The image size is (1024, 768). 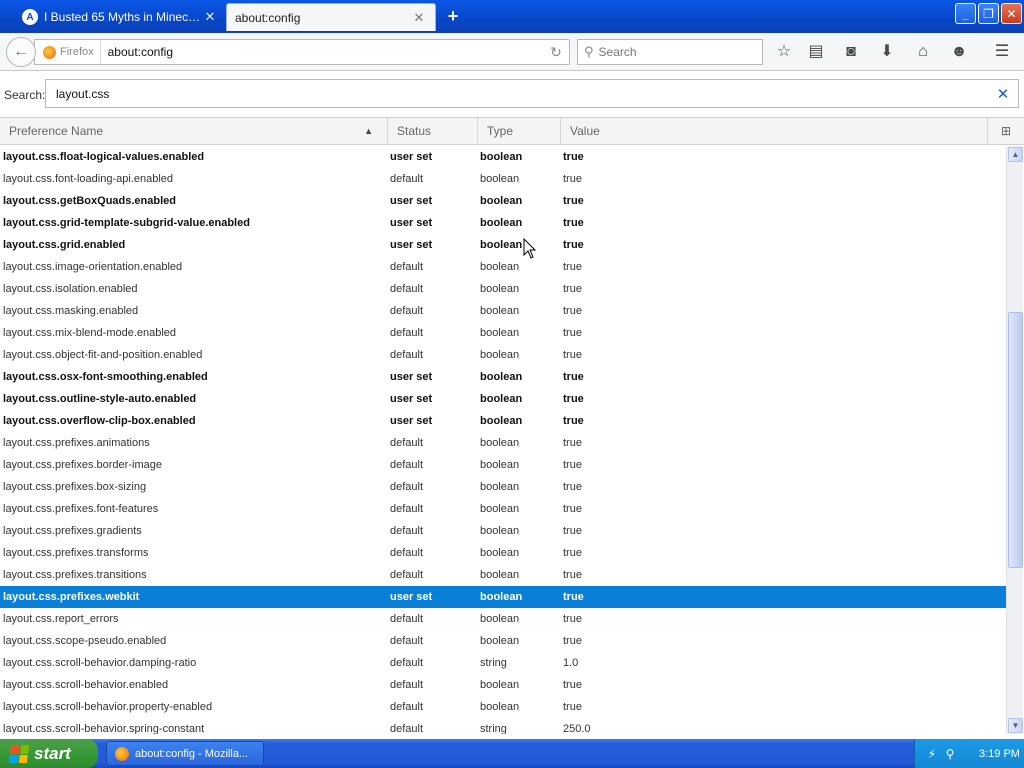 I want to click on search-box: ⚲, so click(x=670, y=52).